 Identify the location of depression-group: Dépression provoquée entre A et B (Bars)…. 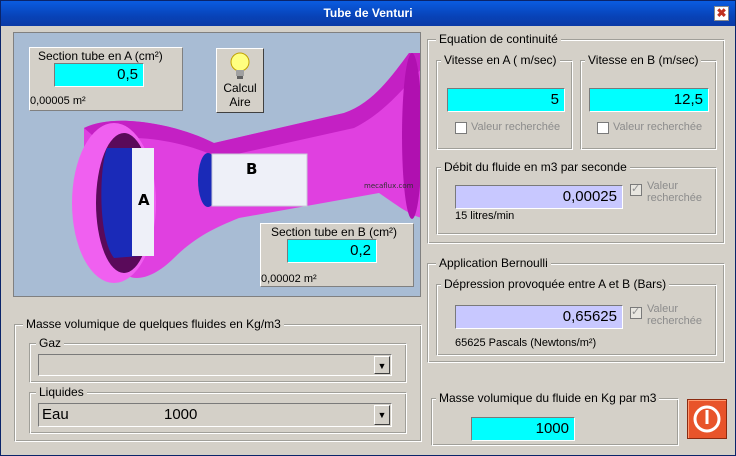
(576, 316).